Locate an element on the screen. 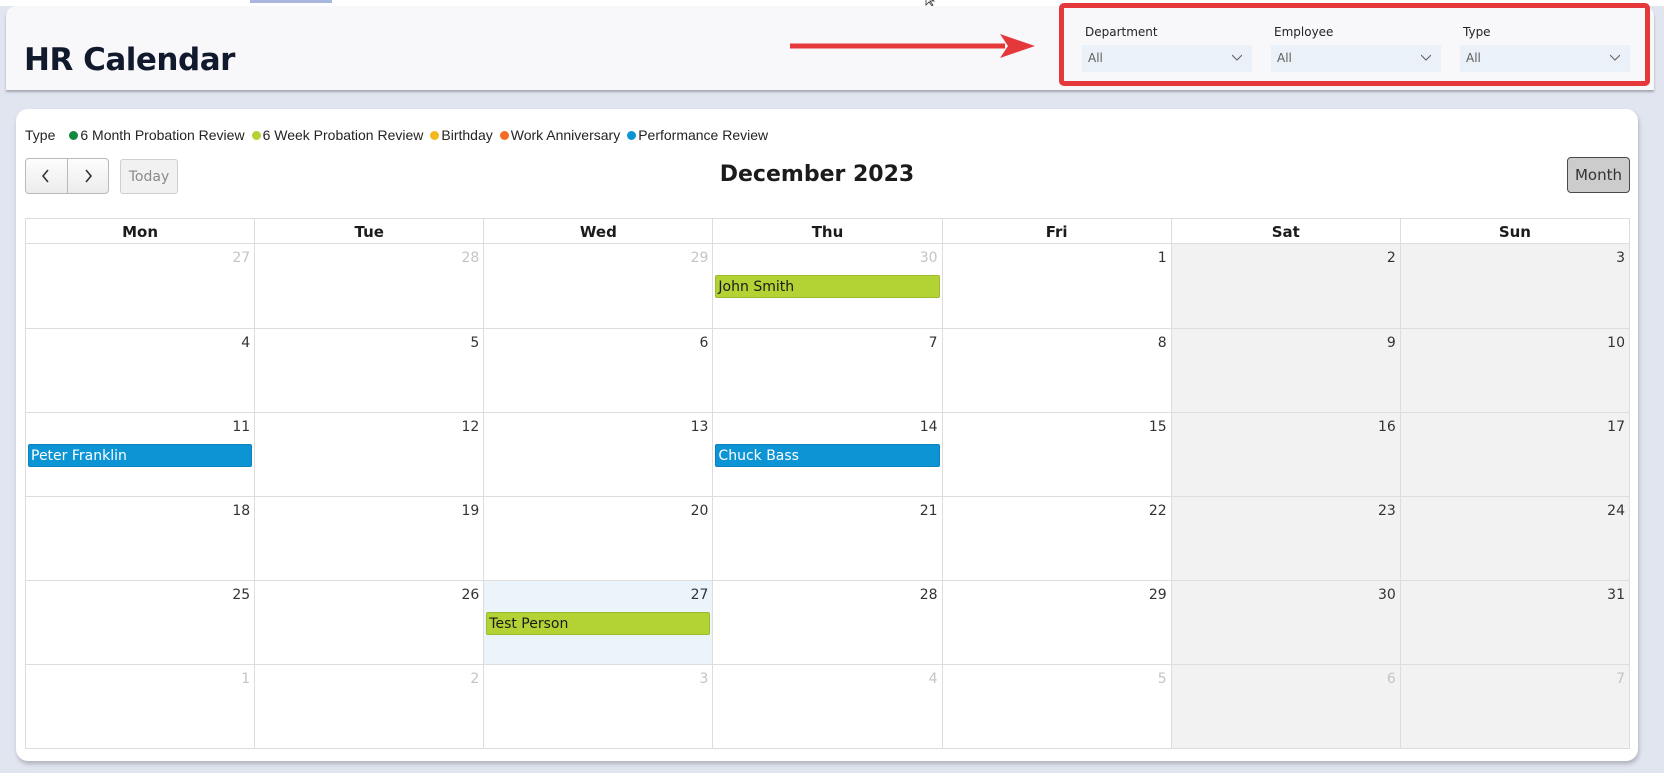  day-cell-today: 27 Test Person is located at coordinates (598, 622).